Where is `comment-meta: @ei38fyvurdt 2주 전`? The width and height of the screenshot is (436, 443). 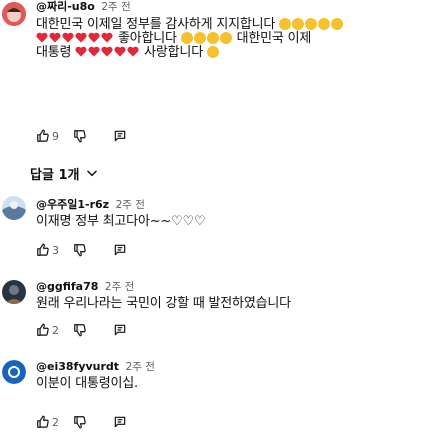 comment-meta: @ei38fyvurdt 2주 전 is located at coordinates (95, 367).